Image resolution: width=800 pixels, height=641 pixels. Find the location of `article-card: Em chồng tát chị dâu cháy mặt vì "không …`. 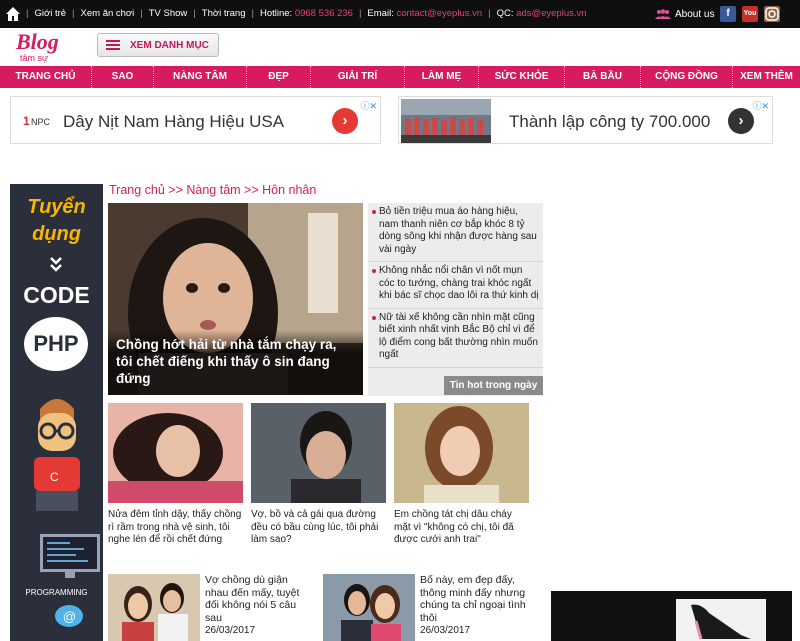

article-card: Em chồng tát chị dâu cháy mặt vì "không … is located at coordinates (461, 475).